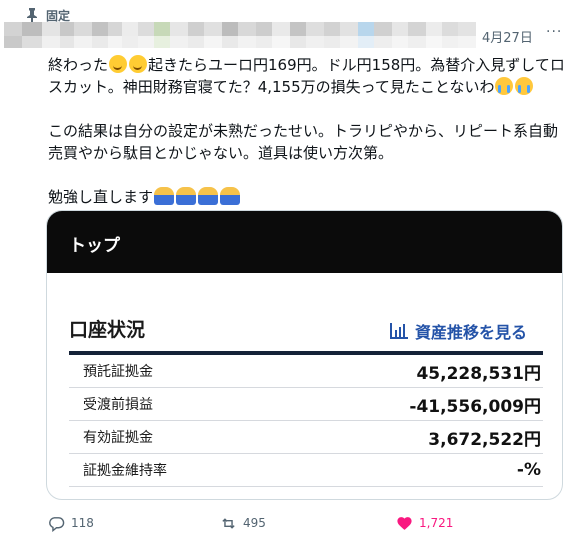  What do you see at coordinates (306, 437) in the screenshot?
I see `table-row: 有効証拠金 3,672,522円` at bounding box center [306, 437].